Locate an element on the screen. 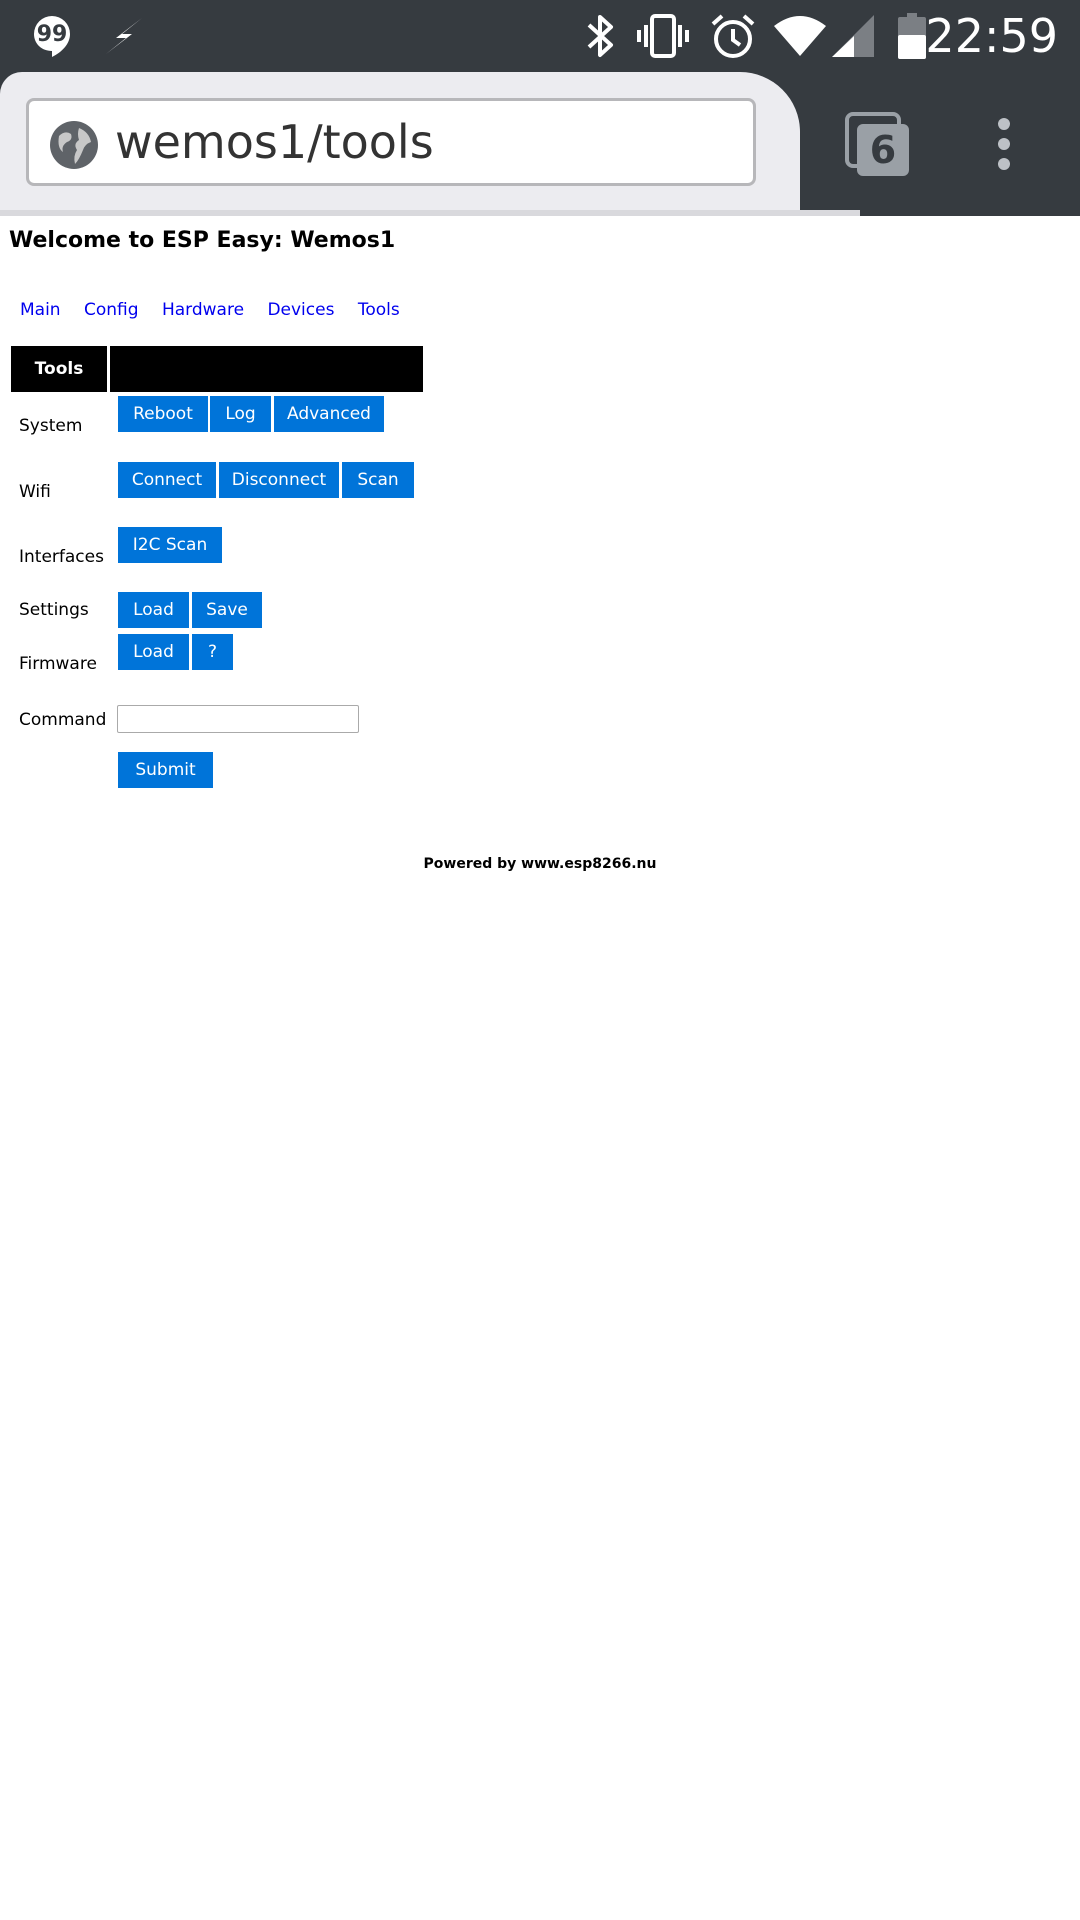 Image resolution: width=1080 pixels, height=1920 pixels. tab-switcher-button: 6 is located at coordinates (878, 145).